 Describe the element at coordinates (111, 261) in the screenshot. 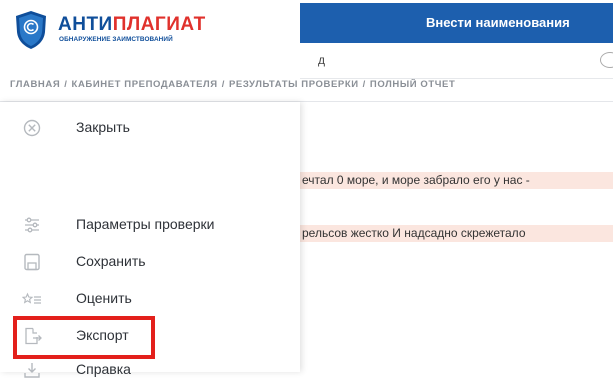

I see `menu-item-label: Сохранить` at that location.